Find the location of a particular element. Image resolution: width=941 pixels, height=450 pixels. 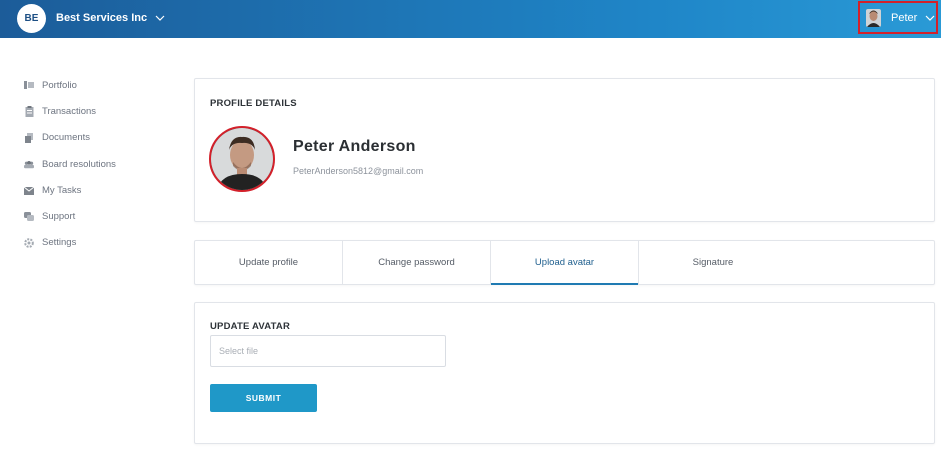

user-avatar-small is located at coordinates (873, 17).